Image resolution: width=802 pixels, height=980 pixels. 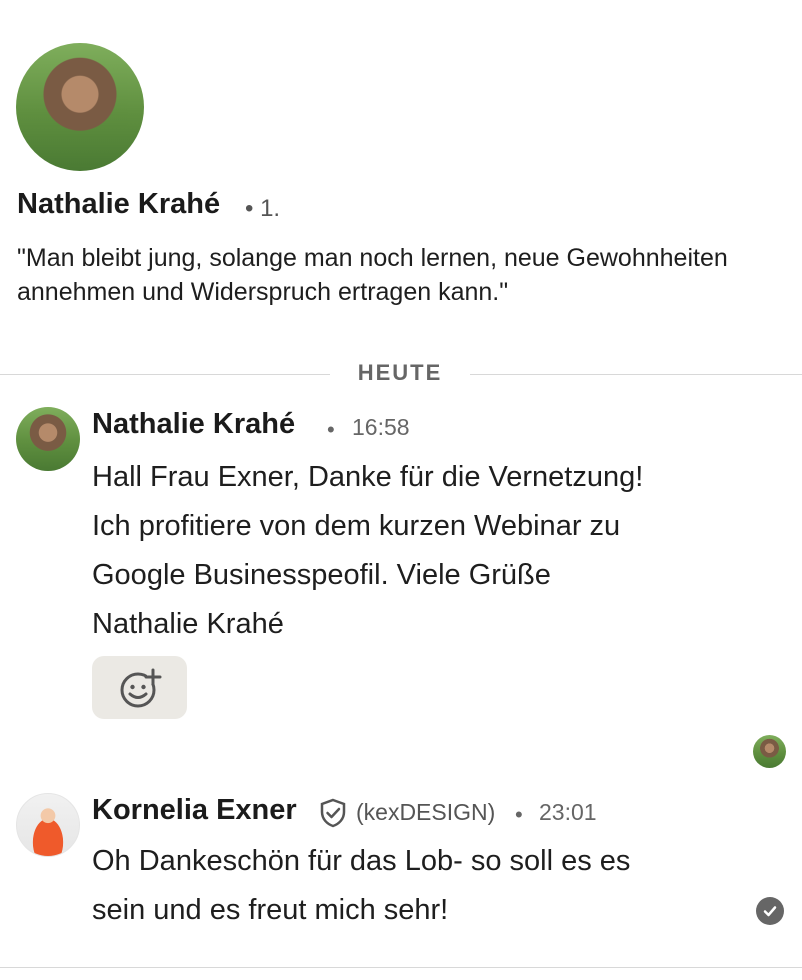 I want to click on verified-shield-icon, so click(x=333, y=813).